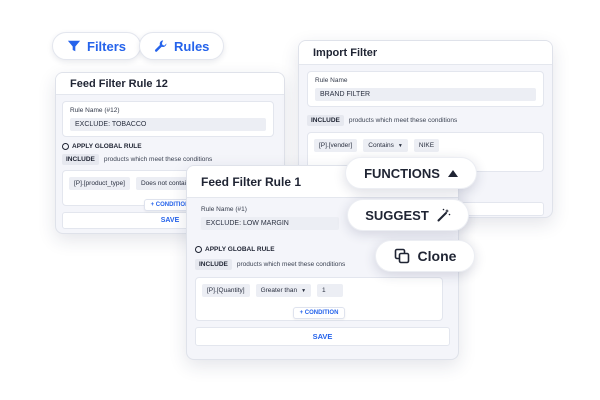 The image size is (600, 400). I want to click on rule-1-operator-select: Greater than ▼, so click(283, 290).